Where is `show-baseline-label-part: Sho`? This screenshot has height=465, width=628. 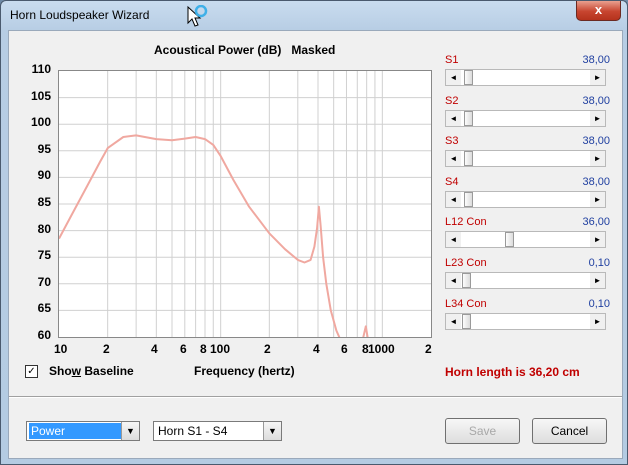
show-baseline-label-part: Sho is located at coordinates (60, 371).